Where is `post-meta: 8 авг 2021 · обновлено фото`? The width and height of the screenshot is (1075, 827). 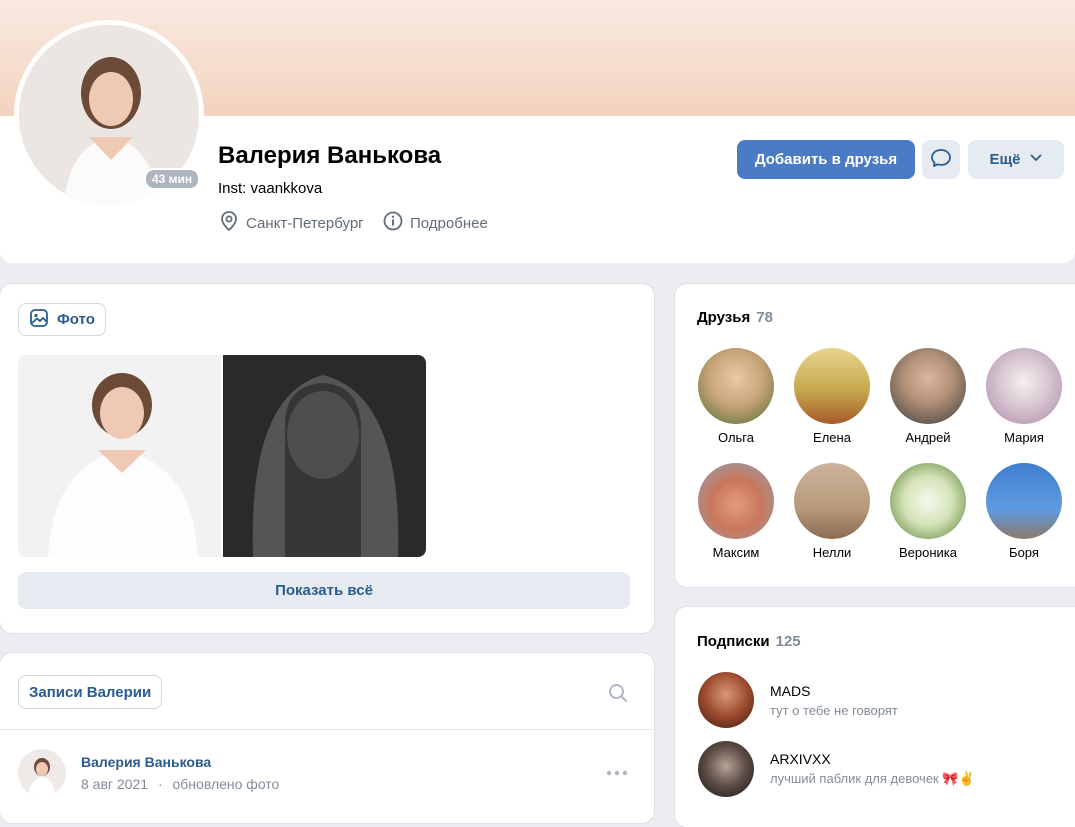
post-meta: 8 авг 2021 · обновлено фото is located at coordinates (180, 784).